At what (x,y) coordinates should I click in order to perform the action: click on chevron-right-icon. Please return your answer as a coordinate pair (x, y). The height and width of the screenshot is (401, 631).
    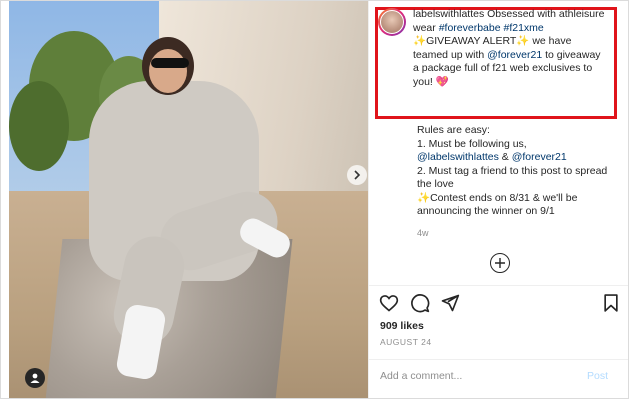
    Looking at the image, I should click on (357, 175).